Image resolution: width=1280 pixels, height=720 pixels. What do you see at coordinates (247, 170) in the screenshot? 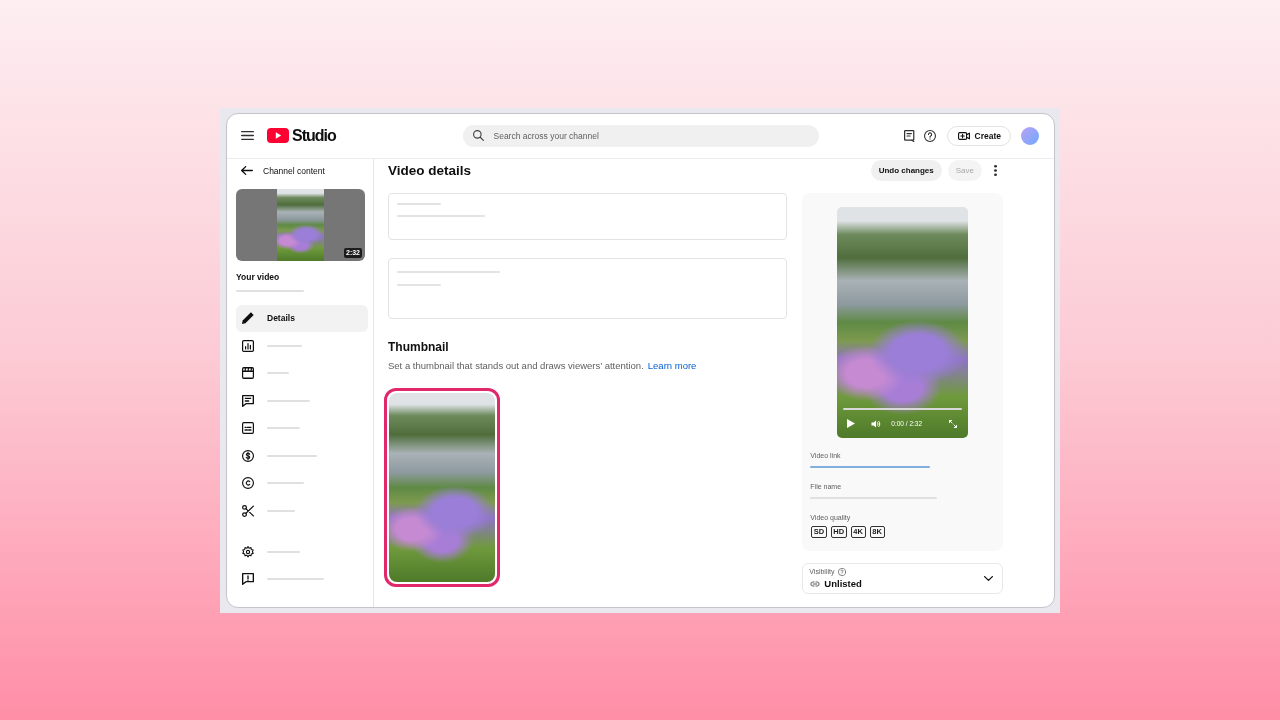
I see `back-arrow-icon` at bounding box center [247, 170].